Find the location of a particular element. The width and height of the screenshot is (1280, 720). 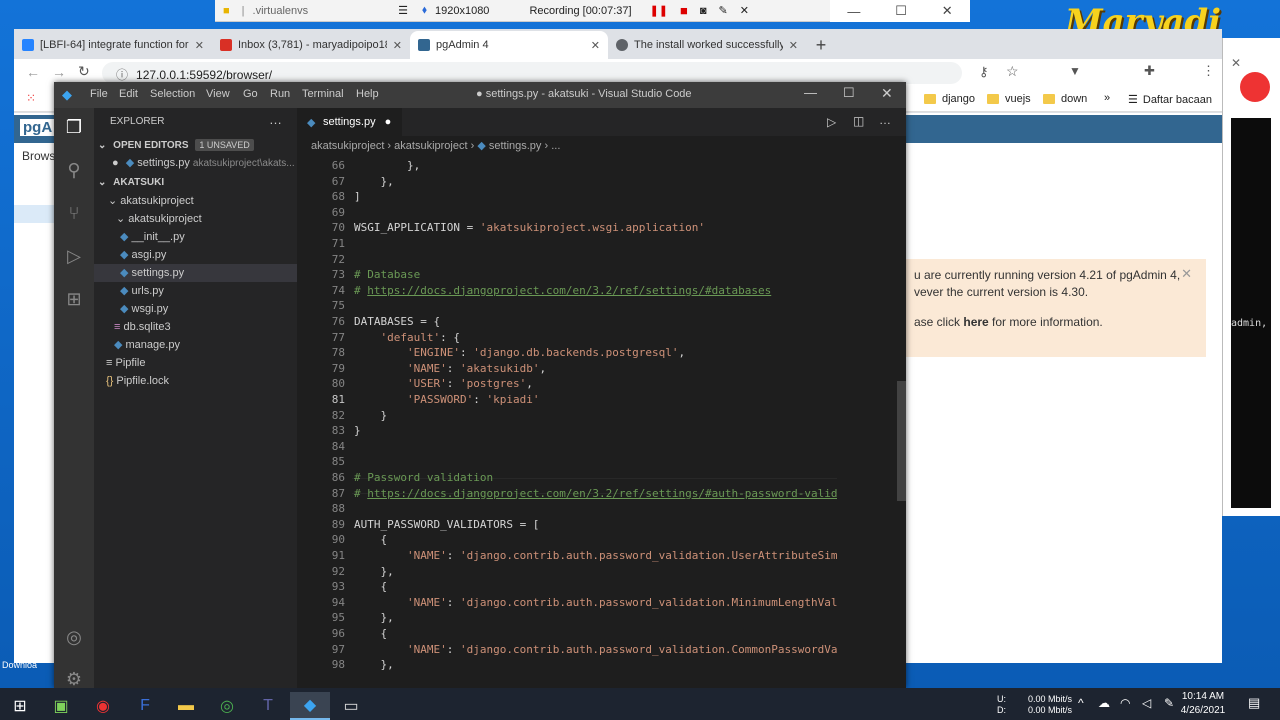

cloud-icon: ☁ is located at coordinates (1104, 703).